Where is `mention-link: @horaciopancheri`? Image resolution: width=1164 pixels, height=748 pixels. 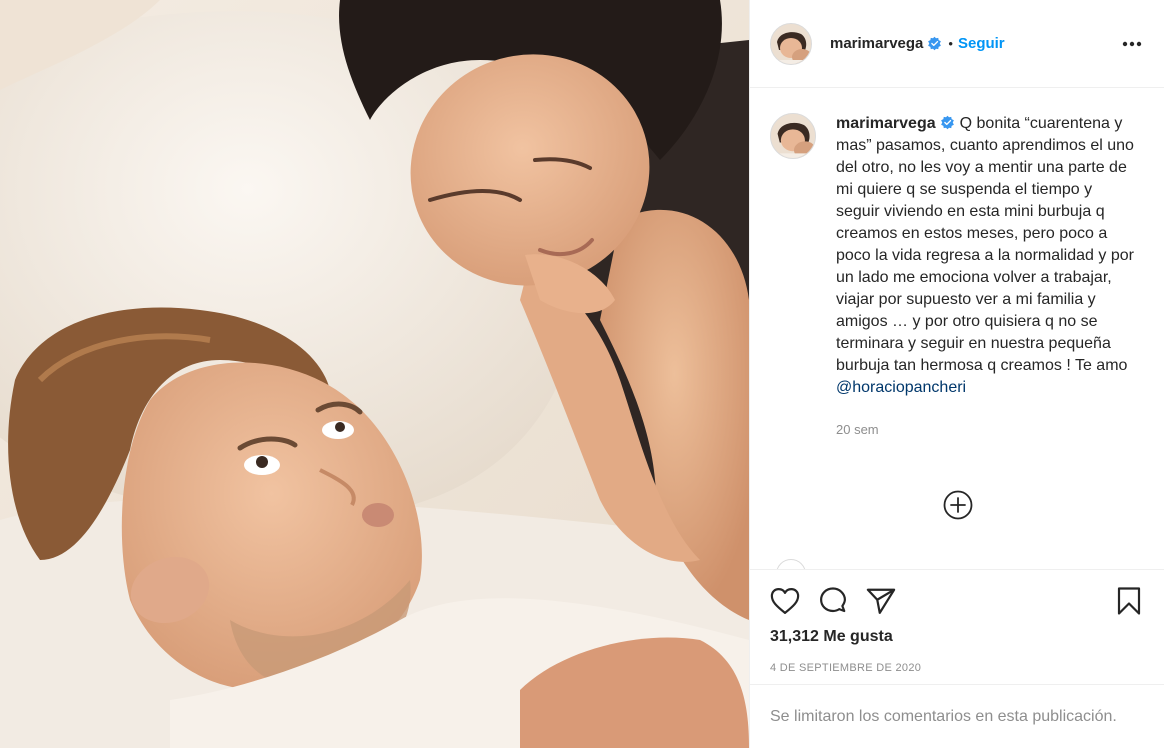 mention-link: @horaciopancheri is located at coordinates (901, 387).